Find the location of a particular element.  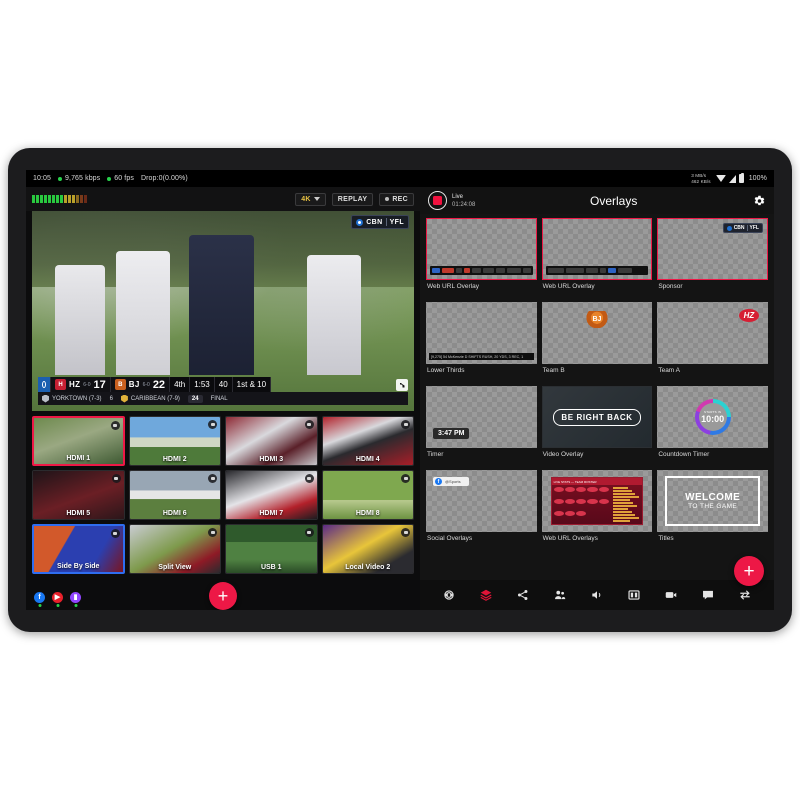

overlay-card: STARTS IN 10:00 Countdown Timer is located at coordinates (712, 426).